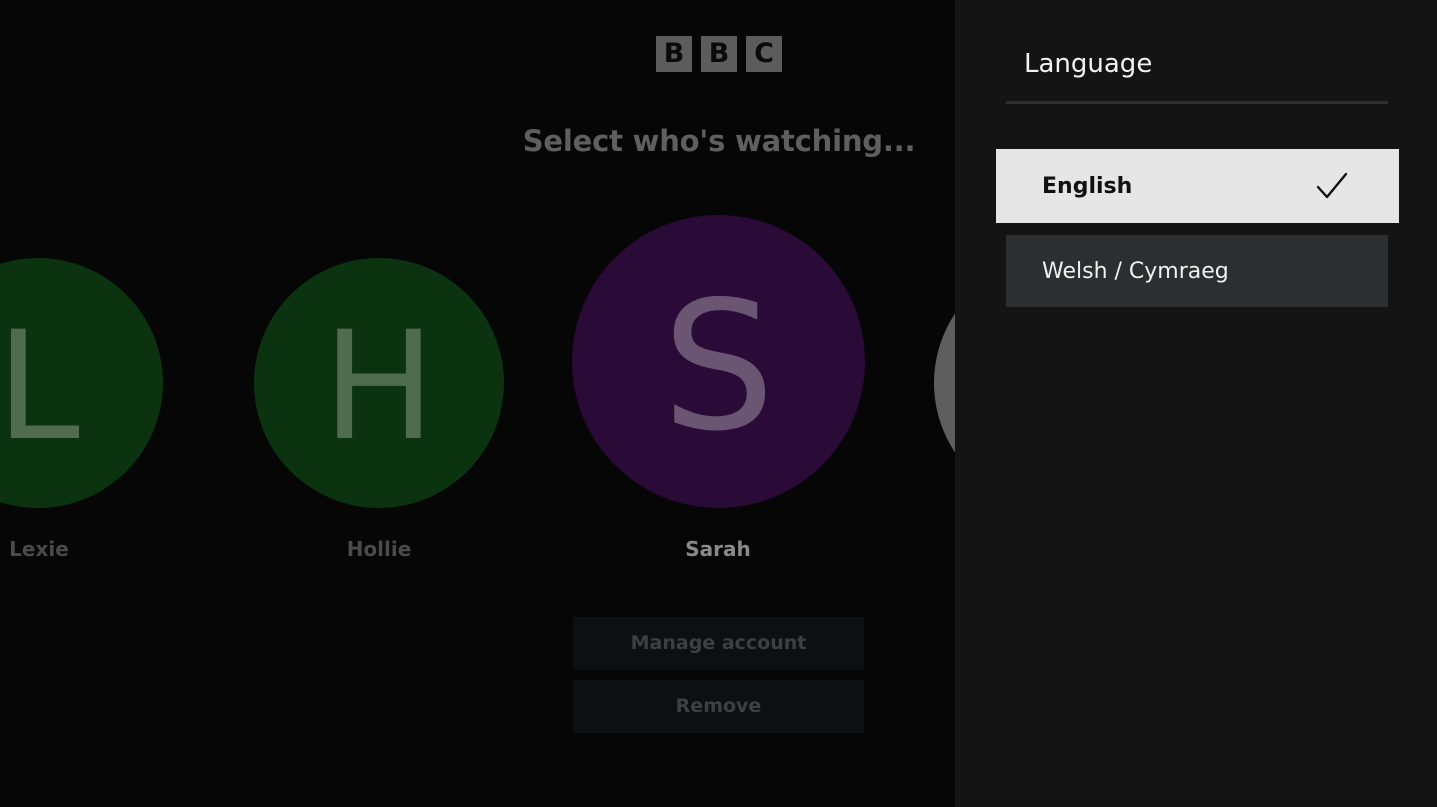 Image resolution: width=1437 pixels, height=807 pixels. I want to click on divider, so click(1197, 102).